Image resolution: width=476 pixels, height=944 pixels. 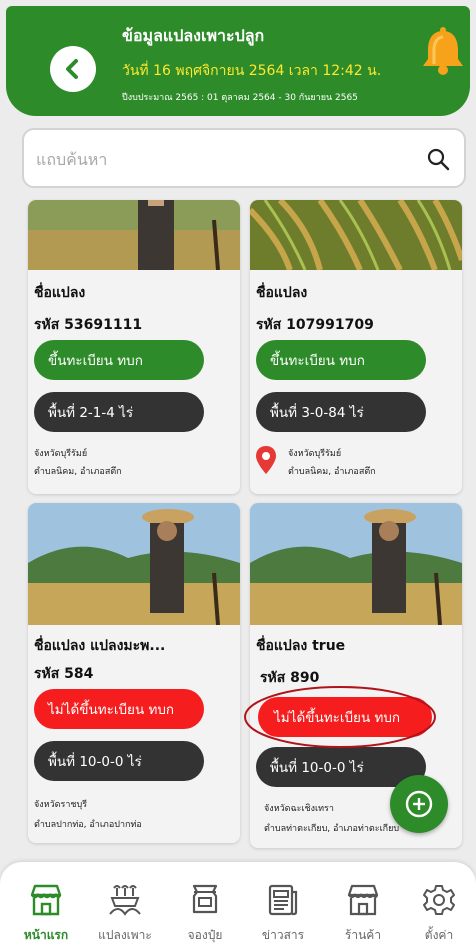 I want to click on plot-district: ตำบลท่าตะเกียบ, อำเภอท่าตะเกียบ, so click(x=332, y=829).